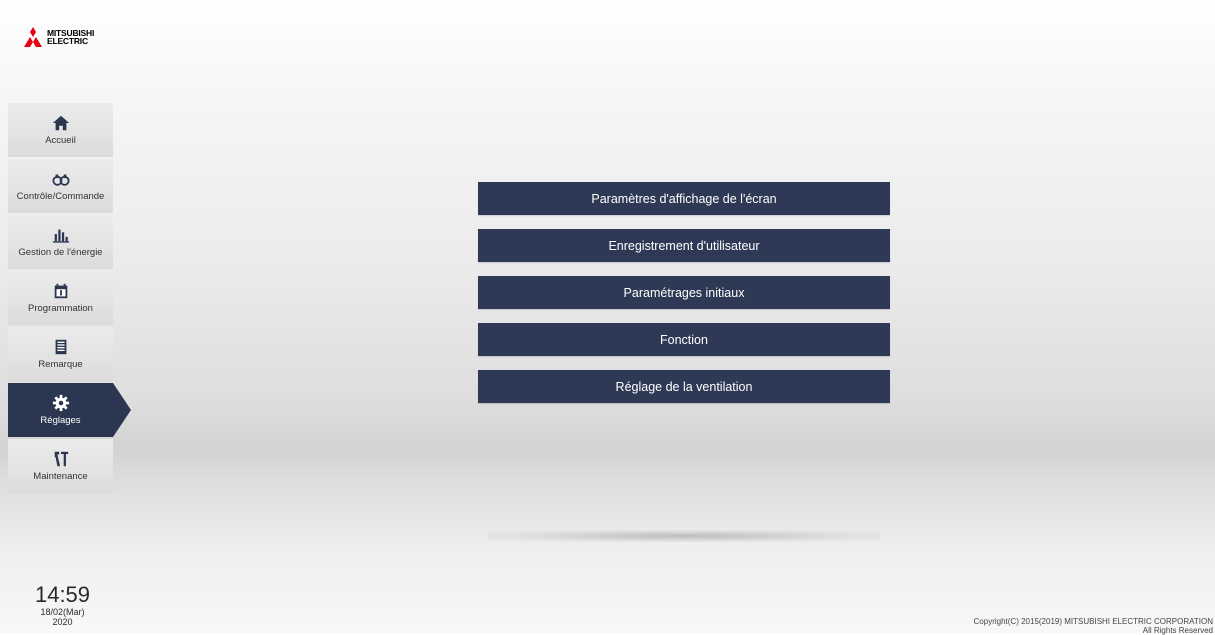 The height and width of the screenshot is (635, 1215). Describe the element at coordinates (60, 420) in the screenshot. I see `sidebar-item-label: Réglages` at that location.